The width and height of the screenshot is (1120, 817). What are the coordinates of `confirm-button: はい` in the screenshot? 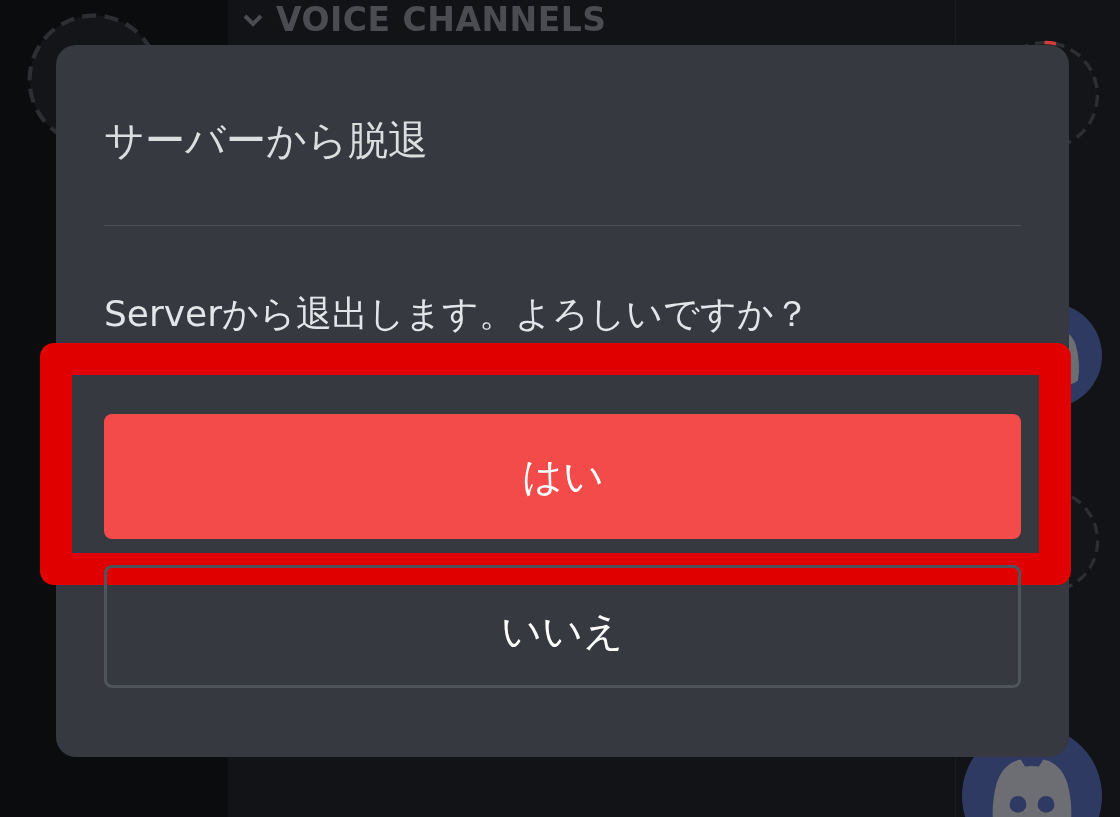 It's located at (562, 476).